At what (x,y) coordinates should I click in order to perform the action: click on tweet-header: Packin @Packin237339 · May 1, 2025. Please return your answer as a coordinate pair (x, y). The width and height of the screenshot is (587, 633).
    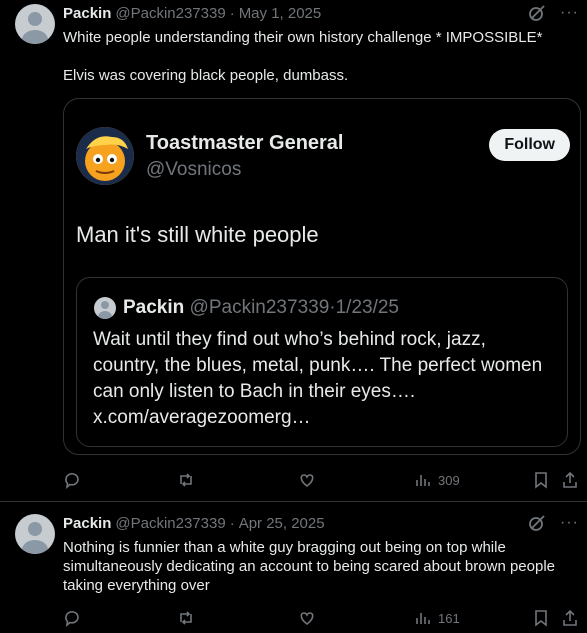
    Looking at the image, I should click on (192, 14).